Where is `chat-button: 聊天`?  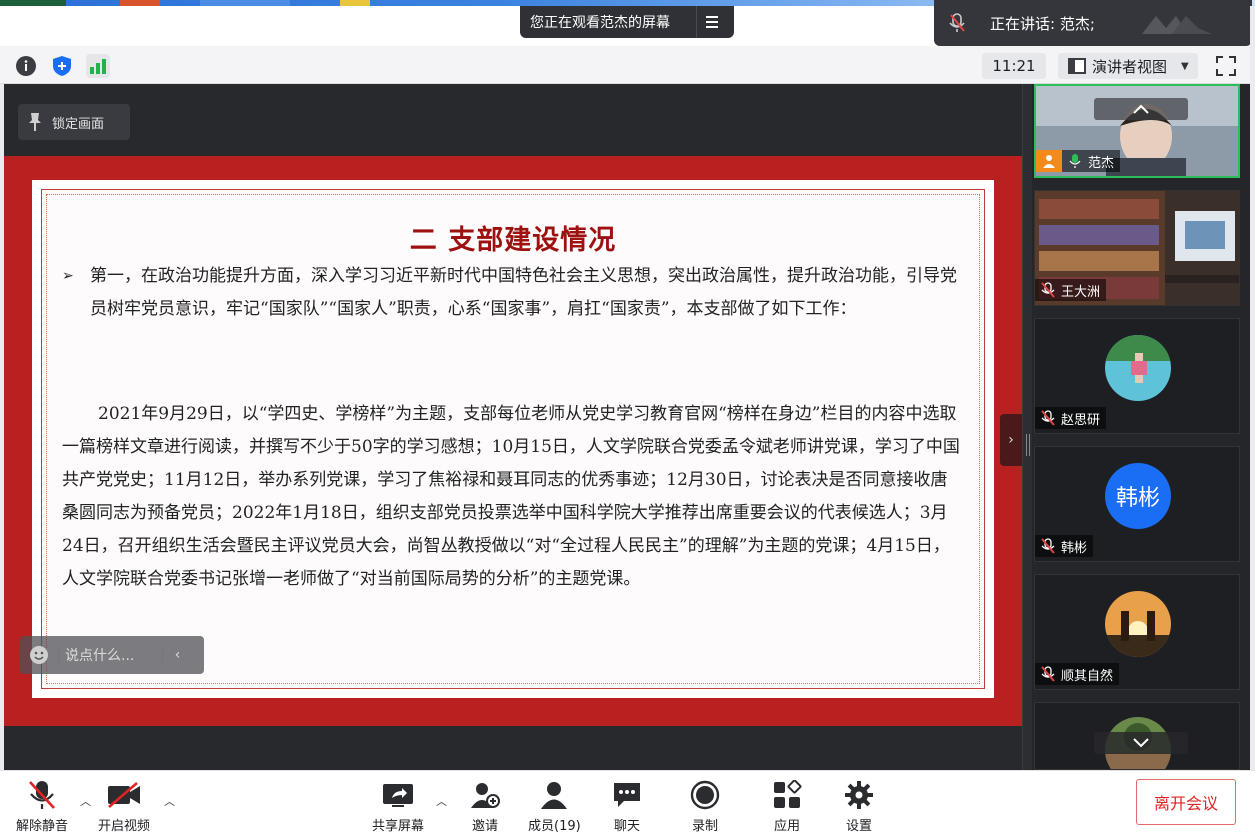 chat-button: 聊天 is located at coordinates (627, 805).